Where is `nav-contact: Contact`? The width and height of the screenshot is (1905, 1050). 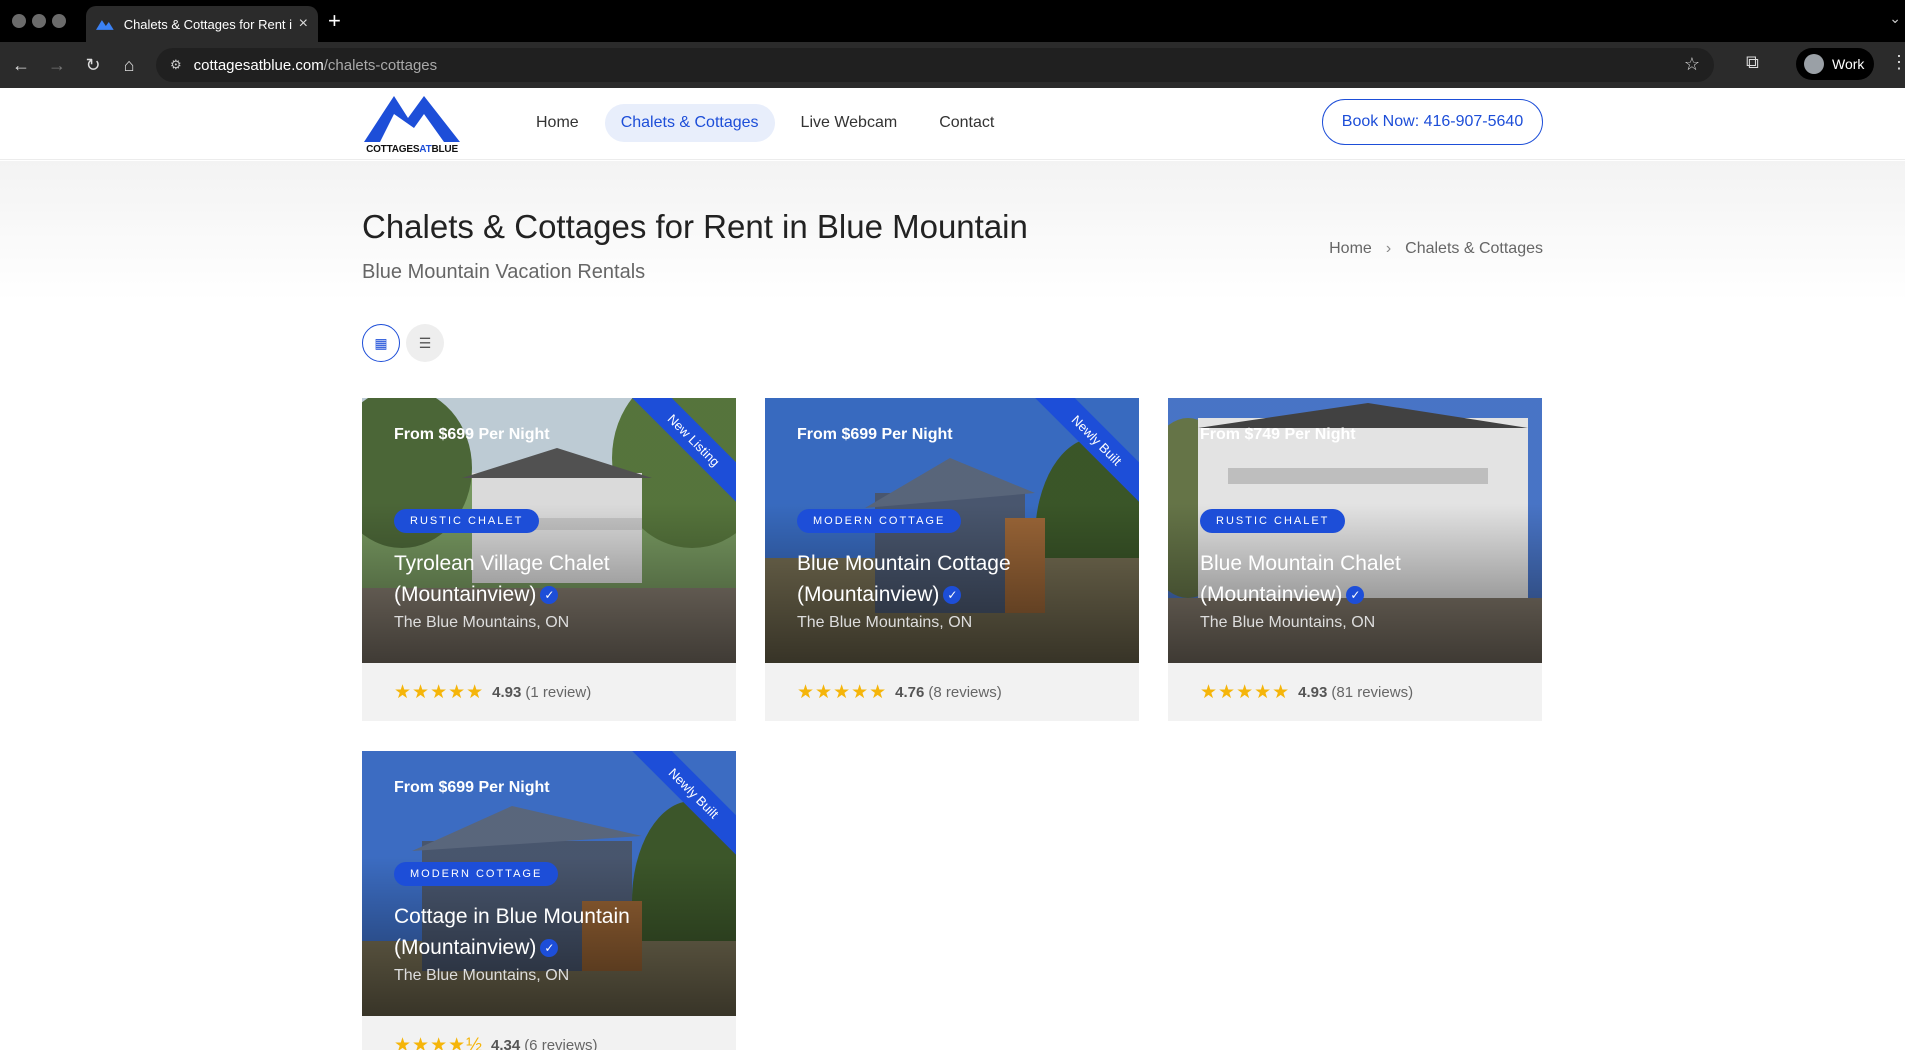
nav-contact: Contact is located at coordinates (966, 123).